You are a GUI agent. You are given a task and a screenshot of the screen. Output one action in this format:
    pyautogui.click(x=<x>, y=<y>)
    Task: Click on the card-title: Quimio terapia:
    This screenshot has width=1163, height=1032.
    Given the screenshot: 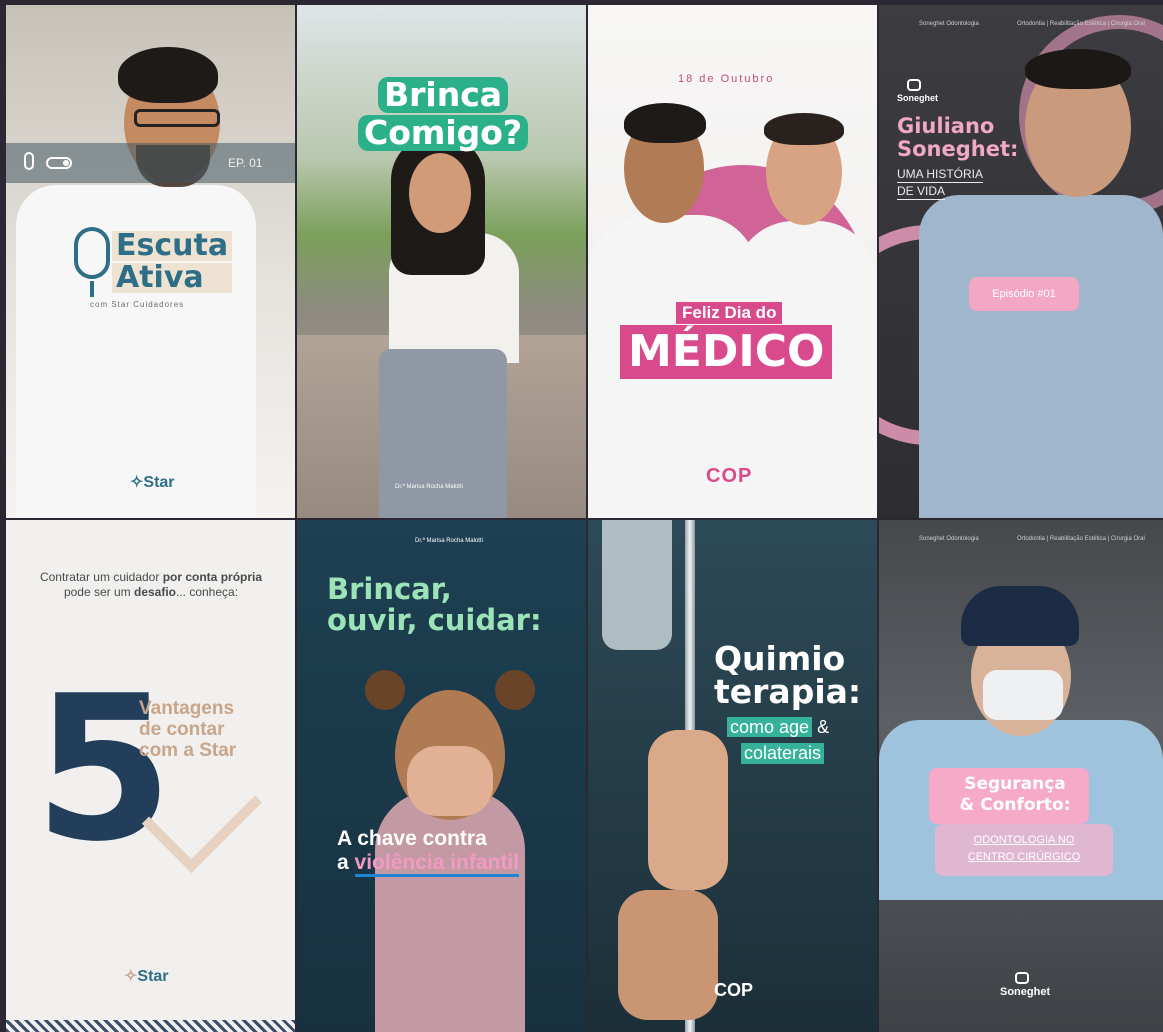 What is the action you would take?
    pyautogui.click(x=788, y=675)
    